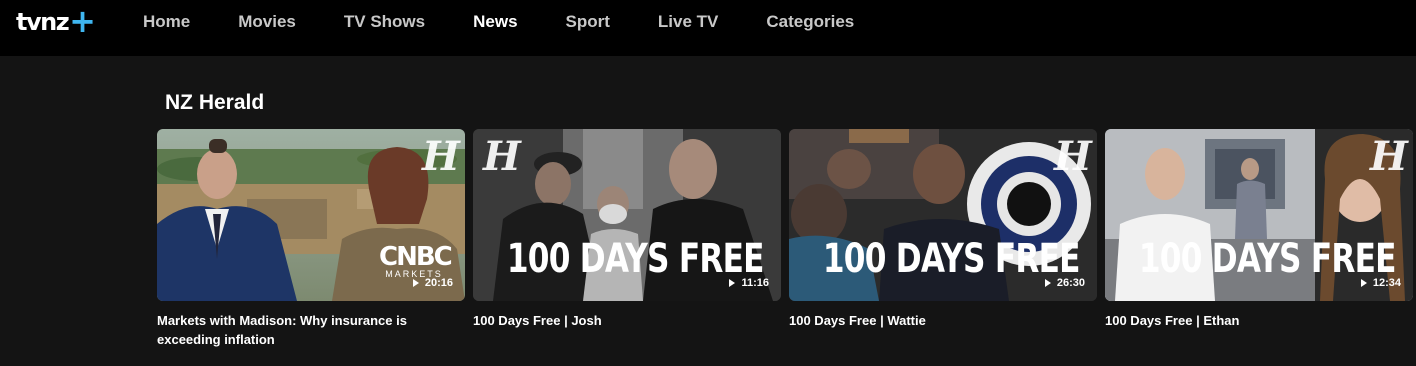 Image resolution: width=1416 pixels, height=366 pixels. I want to click on nav-item-movies: Movies, so click(267, 22).